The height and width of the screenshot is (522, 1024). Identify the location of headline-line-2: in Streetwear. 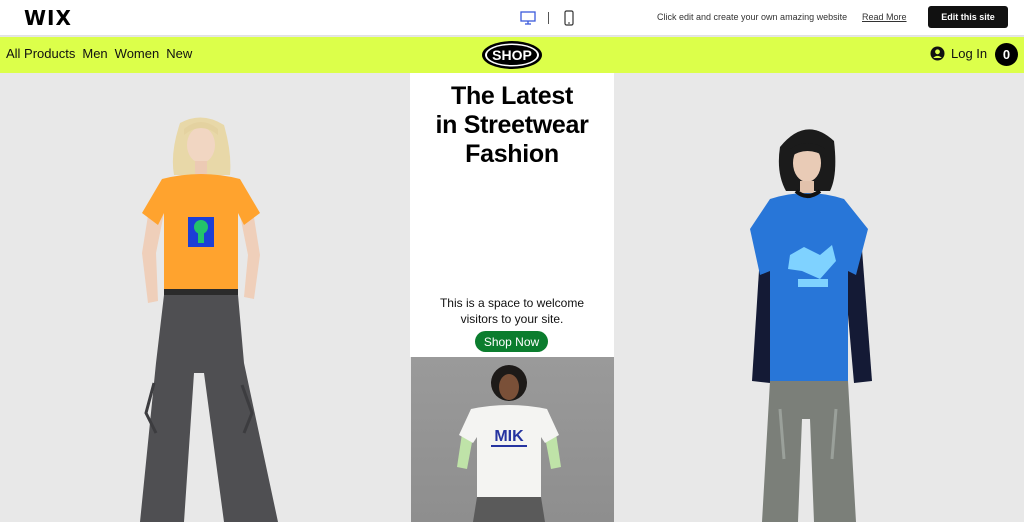
(512, 125).